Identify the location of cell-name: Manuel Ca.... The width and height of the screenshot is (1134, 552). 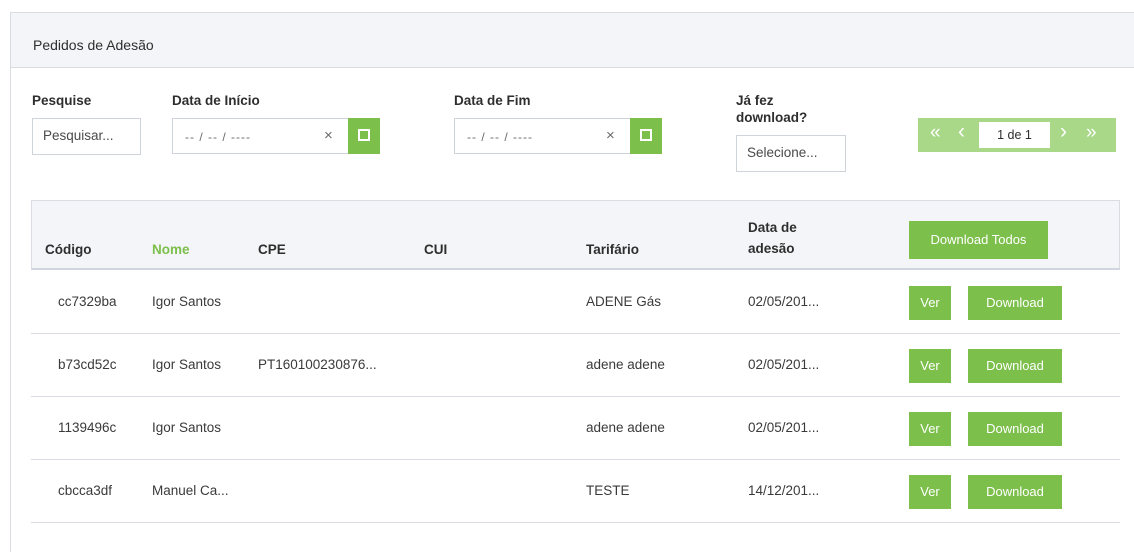
(190, 490).